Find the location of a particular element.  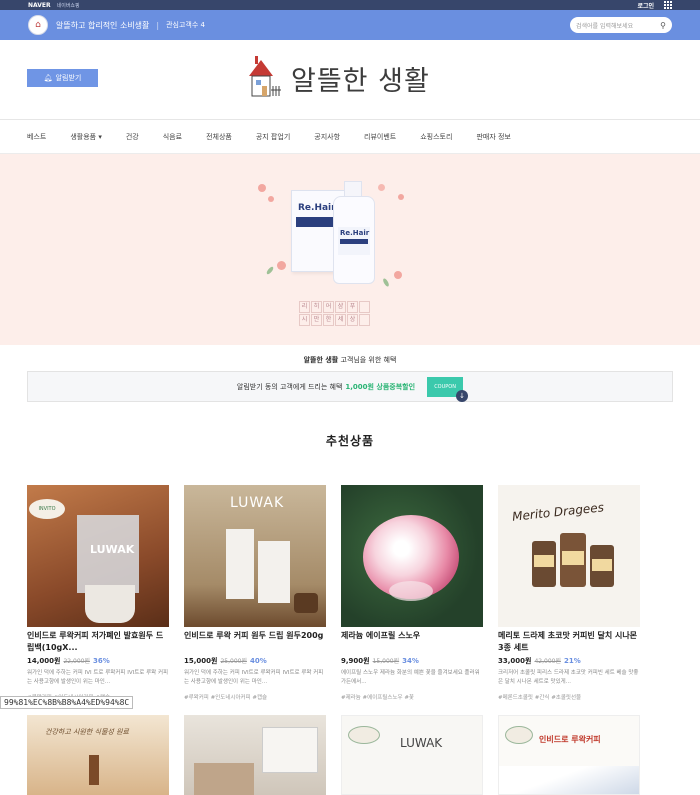

nav-living: 생활용품 ▾ is located at coordinates (86, 137).